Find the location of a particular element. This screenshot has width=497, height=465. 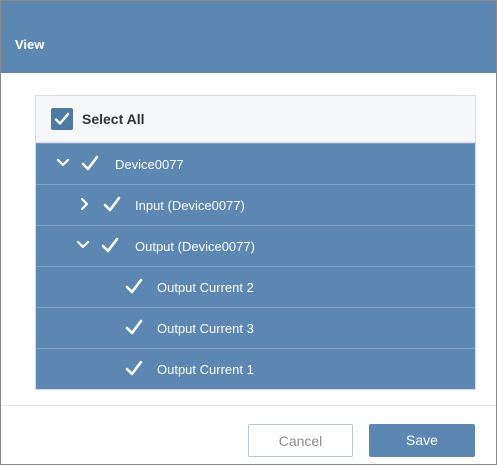

tree-row-label: Output Current 3 is located at coordinates (205, 328).